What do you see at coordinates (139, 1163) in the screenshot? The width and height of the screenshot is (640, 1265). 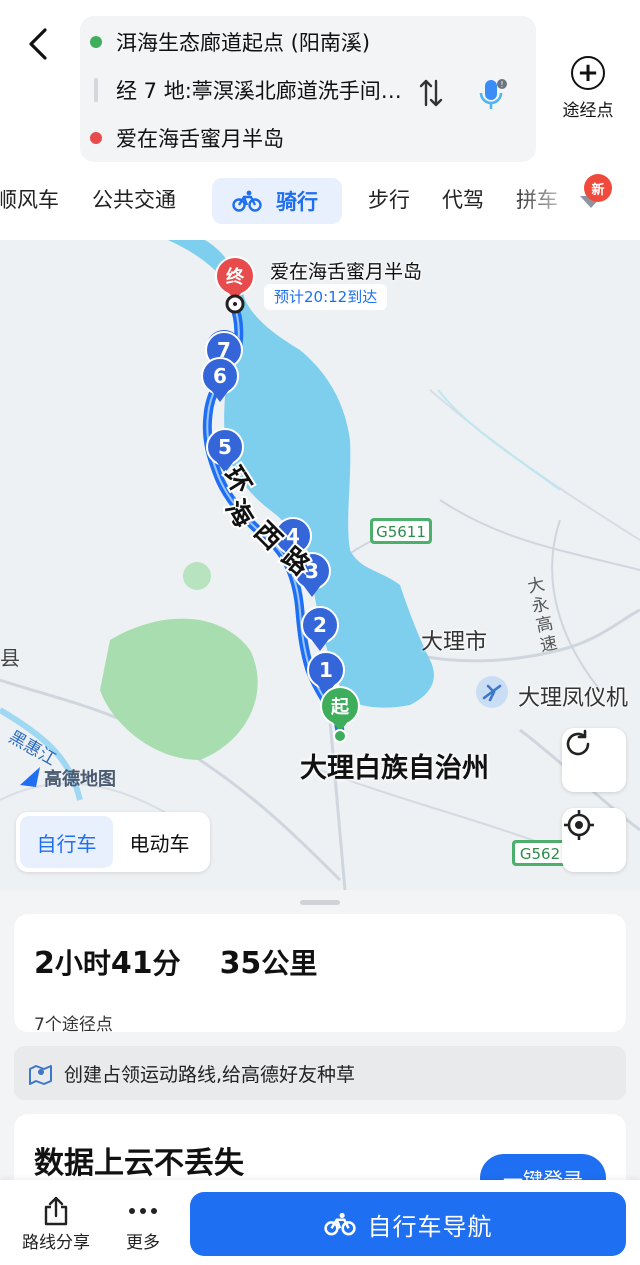 I see `cloud-sync-title: 数据上云不丢失` at bounding box center [139, 1163].